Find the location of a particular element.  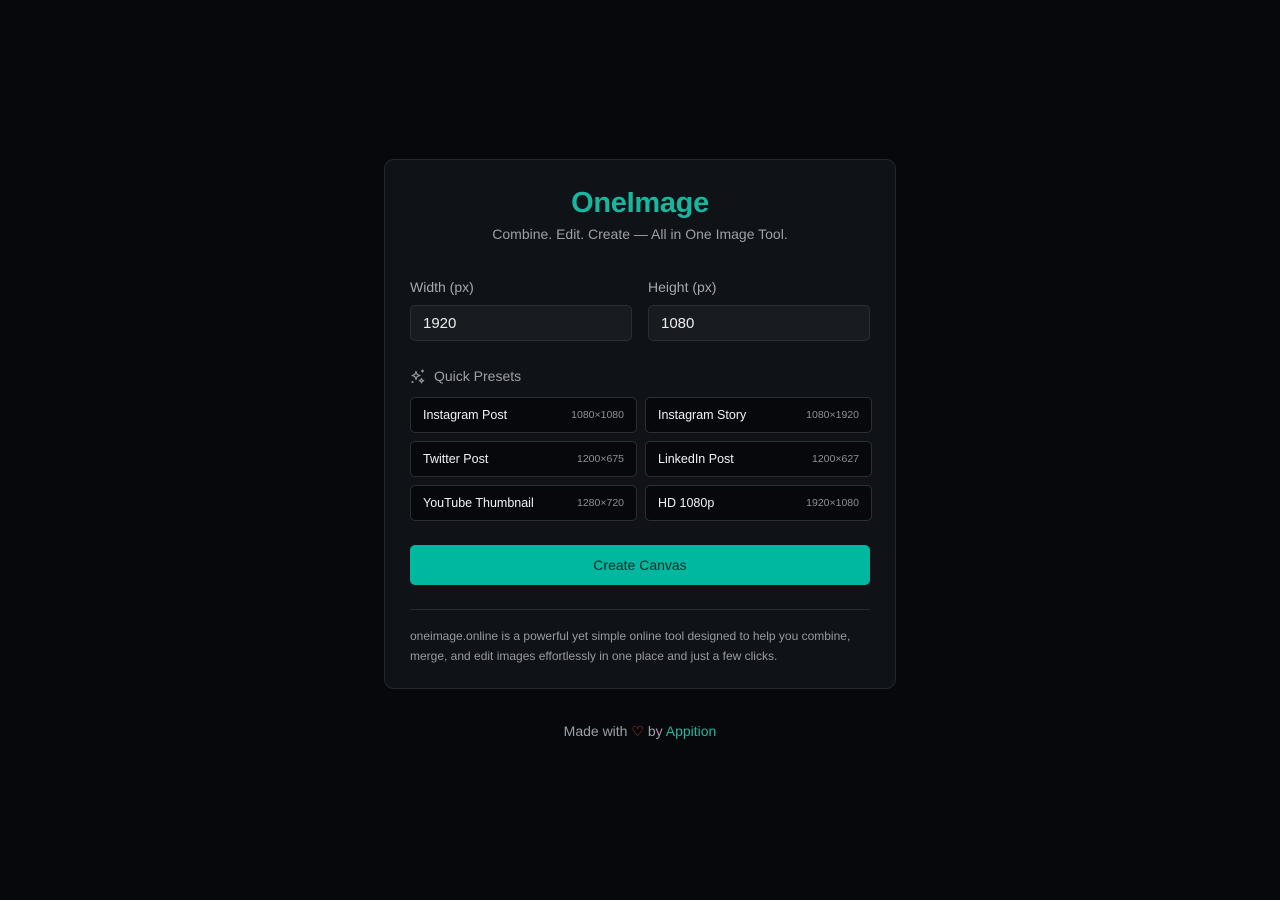

footer: Made with ♡ by Appition is located at coordinates (640, 731).